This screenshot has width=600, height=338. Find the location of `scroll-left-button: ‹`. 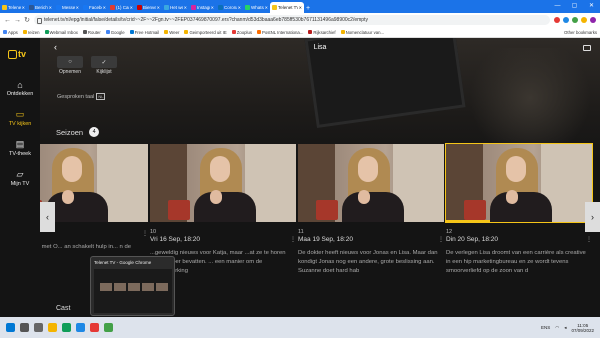

scroll-left-button: ‹ is located at coordinates (47, 217).